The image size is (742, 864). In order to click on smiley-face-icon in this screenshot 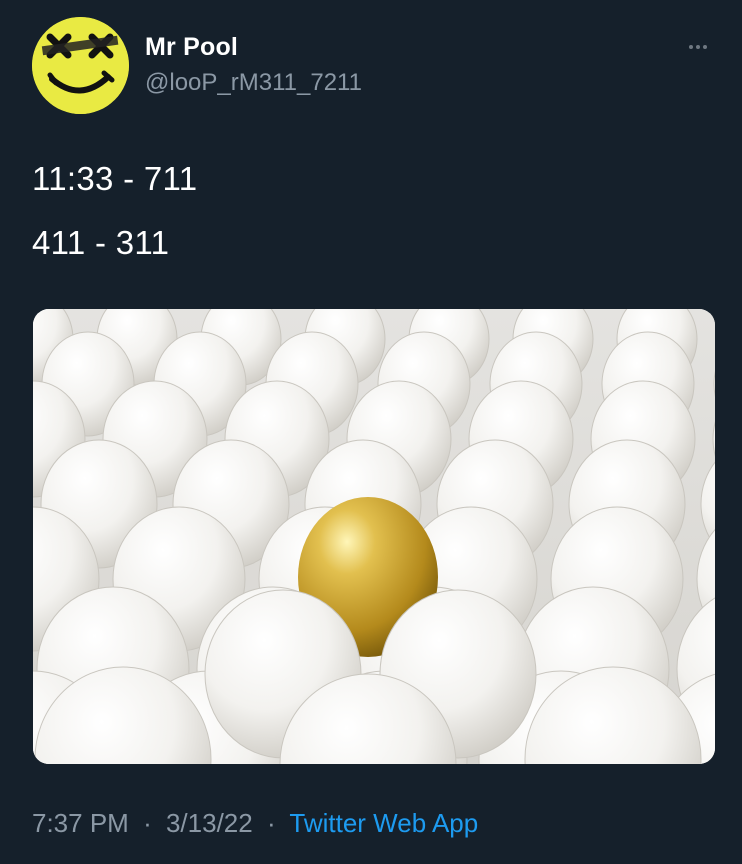, I will do `click(80, 65)`.